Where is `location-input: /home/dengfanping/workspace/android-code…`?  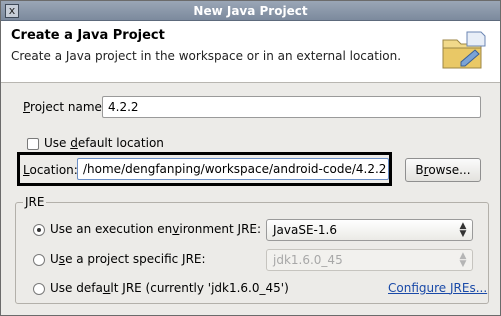 location-input: /home/dengfanping/workspace/android-code… is located at coordinates (233, 169).